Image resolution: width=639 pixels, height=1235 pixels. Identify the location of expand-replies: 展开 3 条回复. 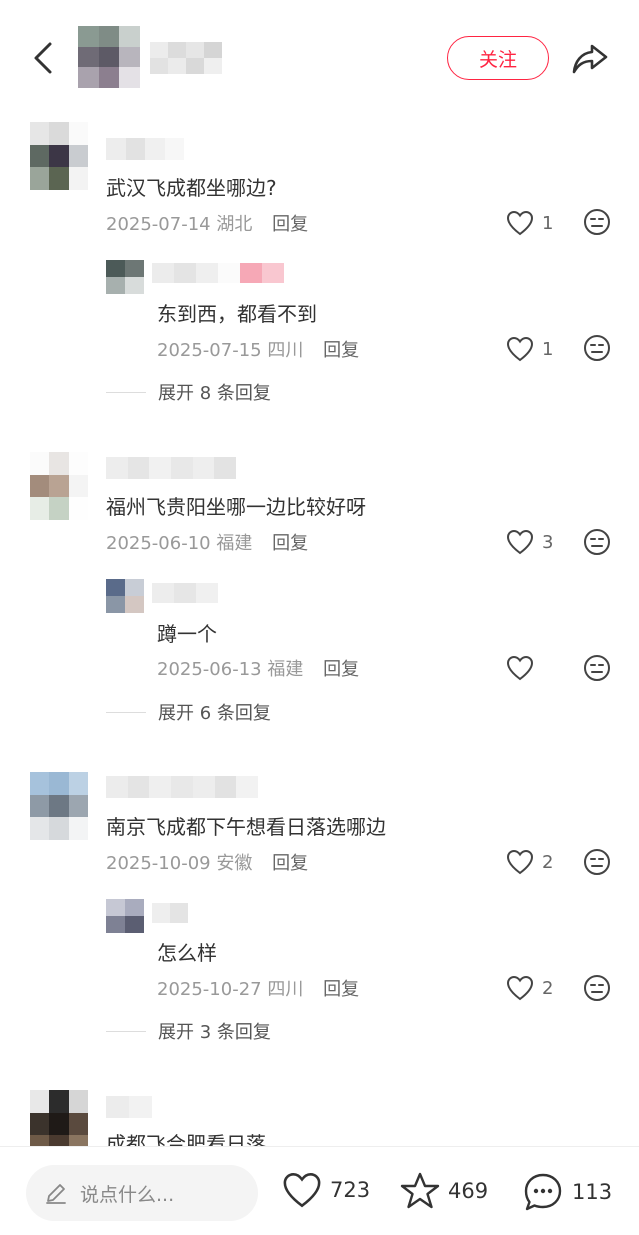
(188, 1031).